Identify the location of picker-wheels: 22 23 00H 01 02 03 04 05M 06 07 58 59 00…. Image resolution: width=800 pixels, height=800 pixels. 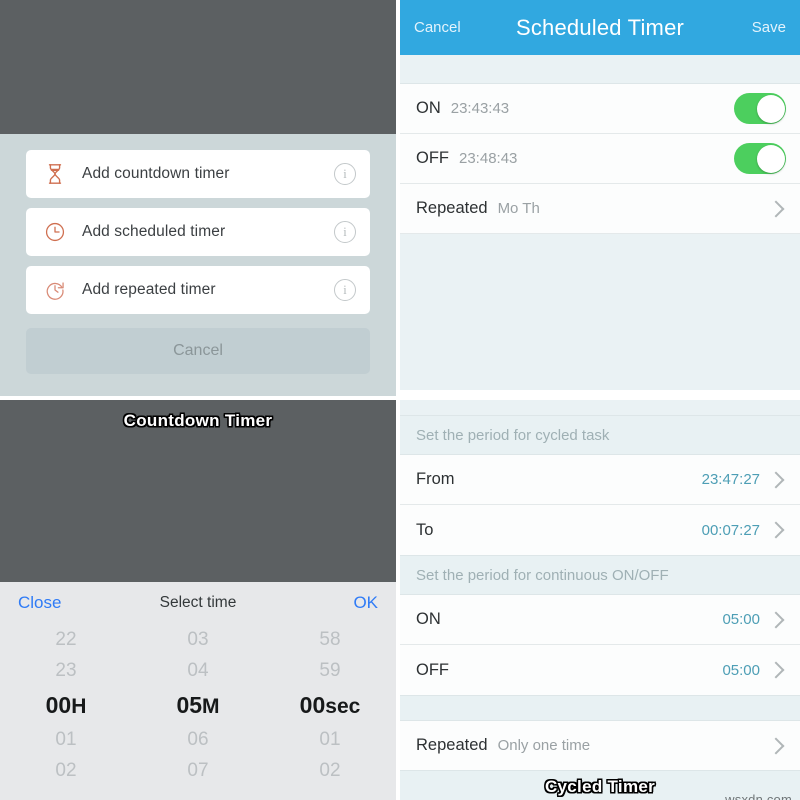
(198, 712).